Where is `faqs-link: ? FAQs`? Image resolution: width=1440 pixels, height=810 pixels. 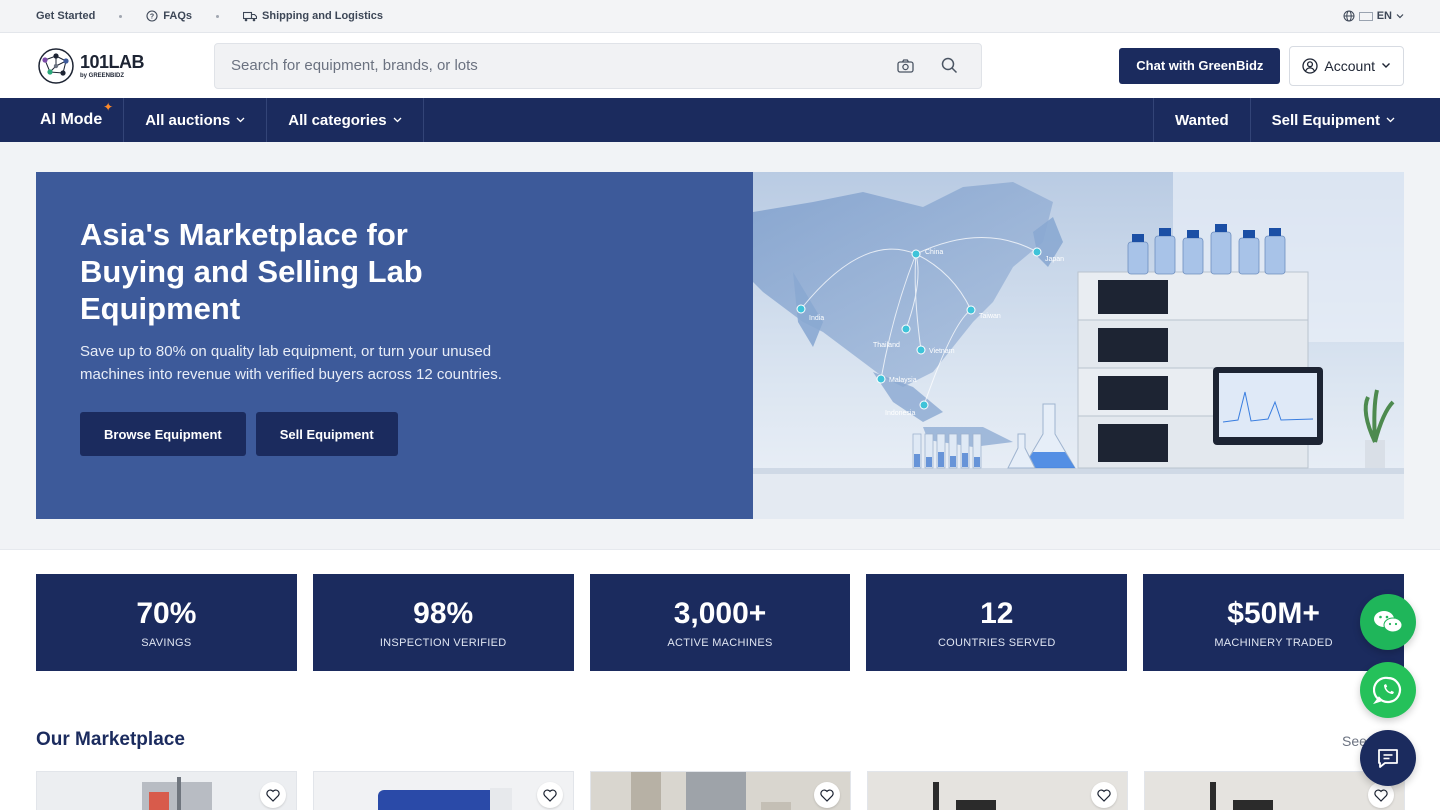
faqs-link: ? FAQs is located at coordinates (169, 16).